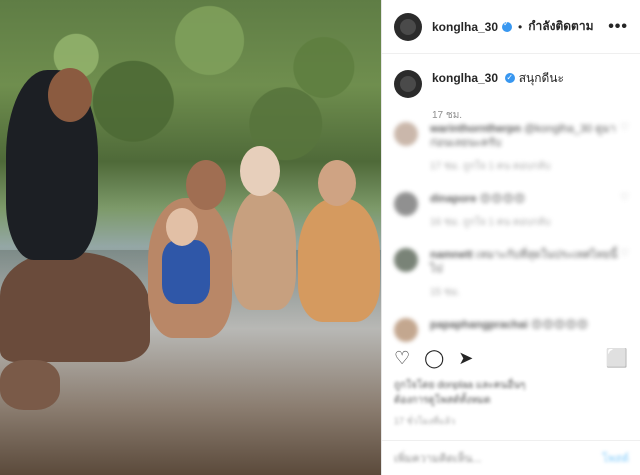 The width and height of the screenshot is (640, 475). Describe the element at coordinates (186, 272) in the screenshot. I see `child` at that location.